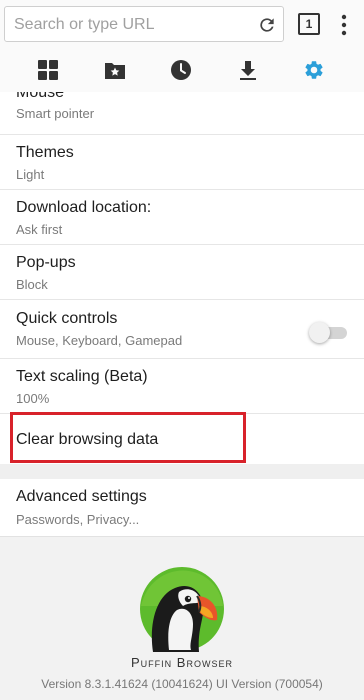 The image size is (364, 700). Describe the element at coordinates (344, 25) in the screenshot. I see `more-options-icon` at that location.